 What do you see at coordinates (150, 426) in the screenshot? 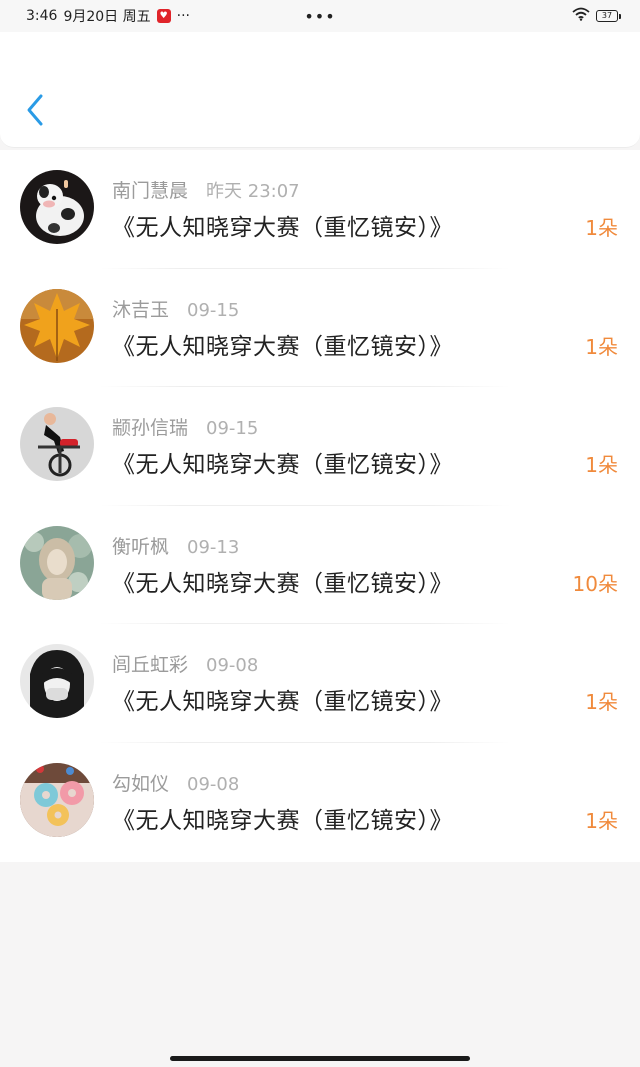
I see `sender-name: 颛孙信瑞` at bounding box center [150, 426].